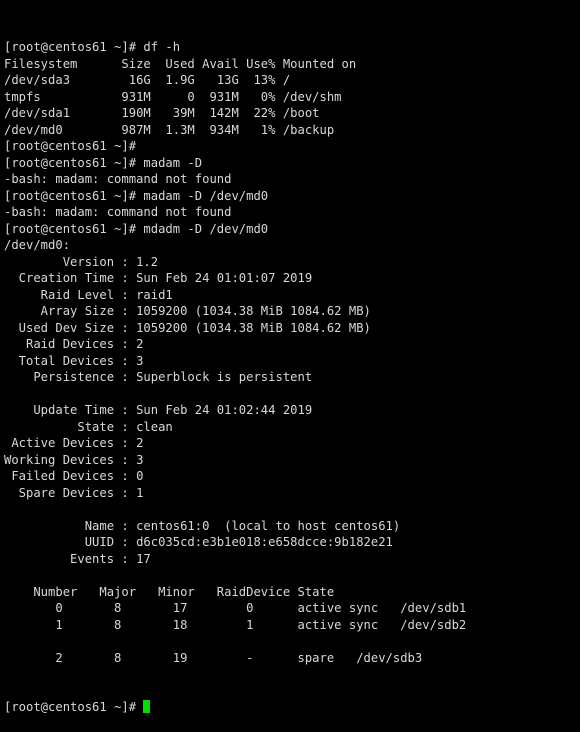  What do you see at coordinates (74, 459) in the screenshot?
I see `terminal-line: Working Devices : 3` at bounding box center [74, 459].